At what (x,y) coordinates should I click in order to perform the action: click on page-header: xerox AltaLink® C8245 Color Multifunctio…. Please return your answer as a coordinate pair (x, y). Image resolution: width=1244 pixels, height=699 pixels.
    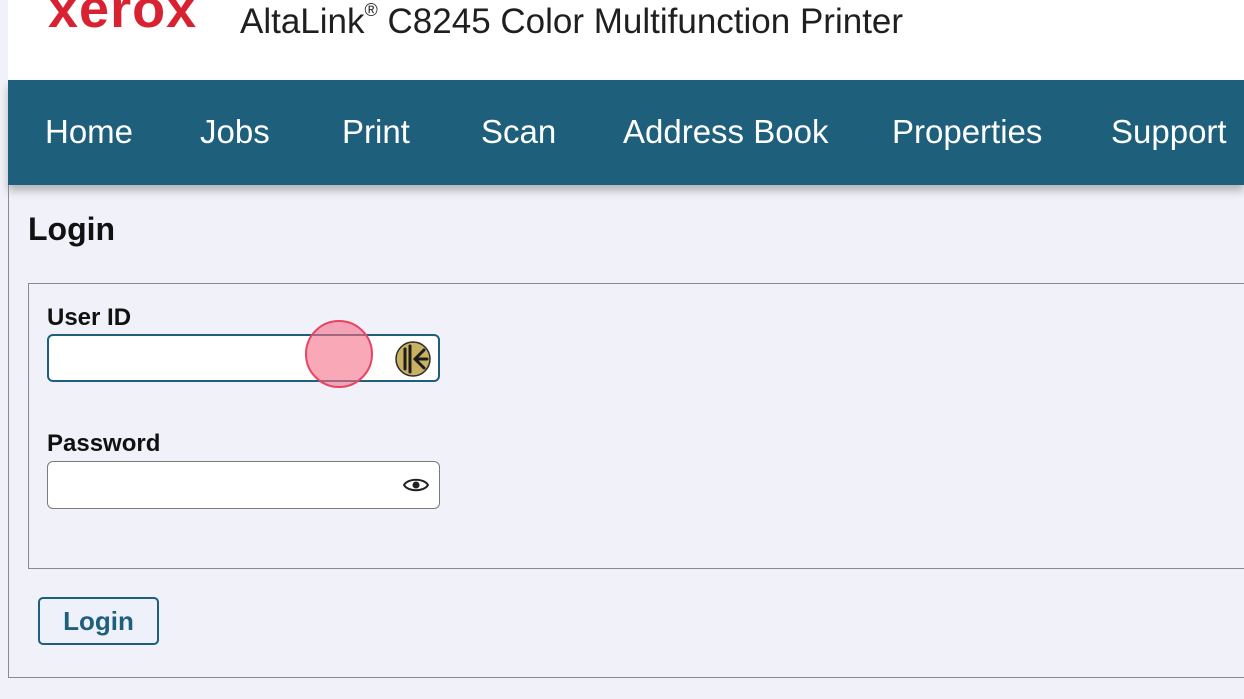
    Looking at the image, I should click on (626, 40).